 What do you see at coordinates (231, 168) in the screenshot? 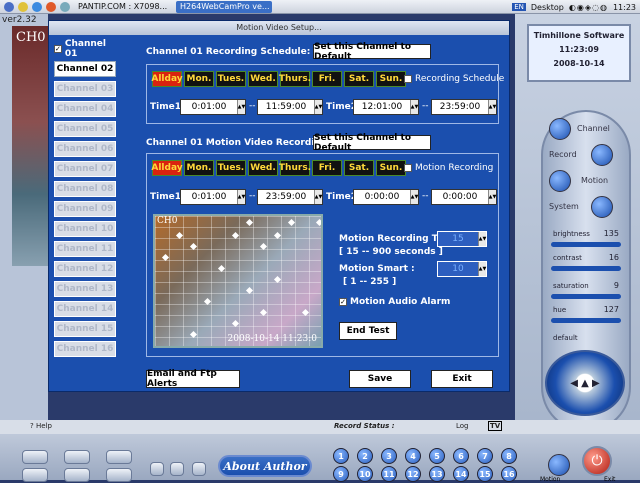
I see `motion-day-tue: Tues.` at bounding box center [231, 168].